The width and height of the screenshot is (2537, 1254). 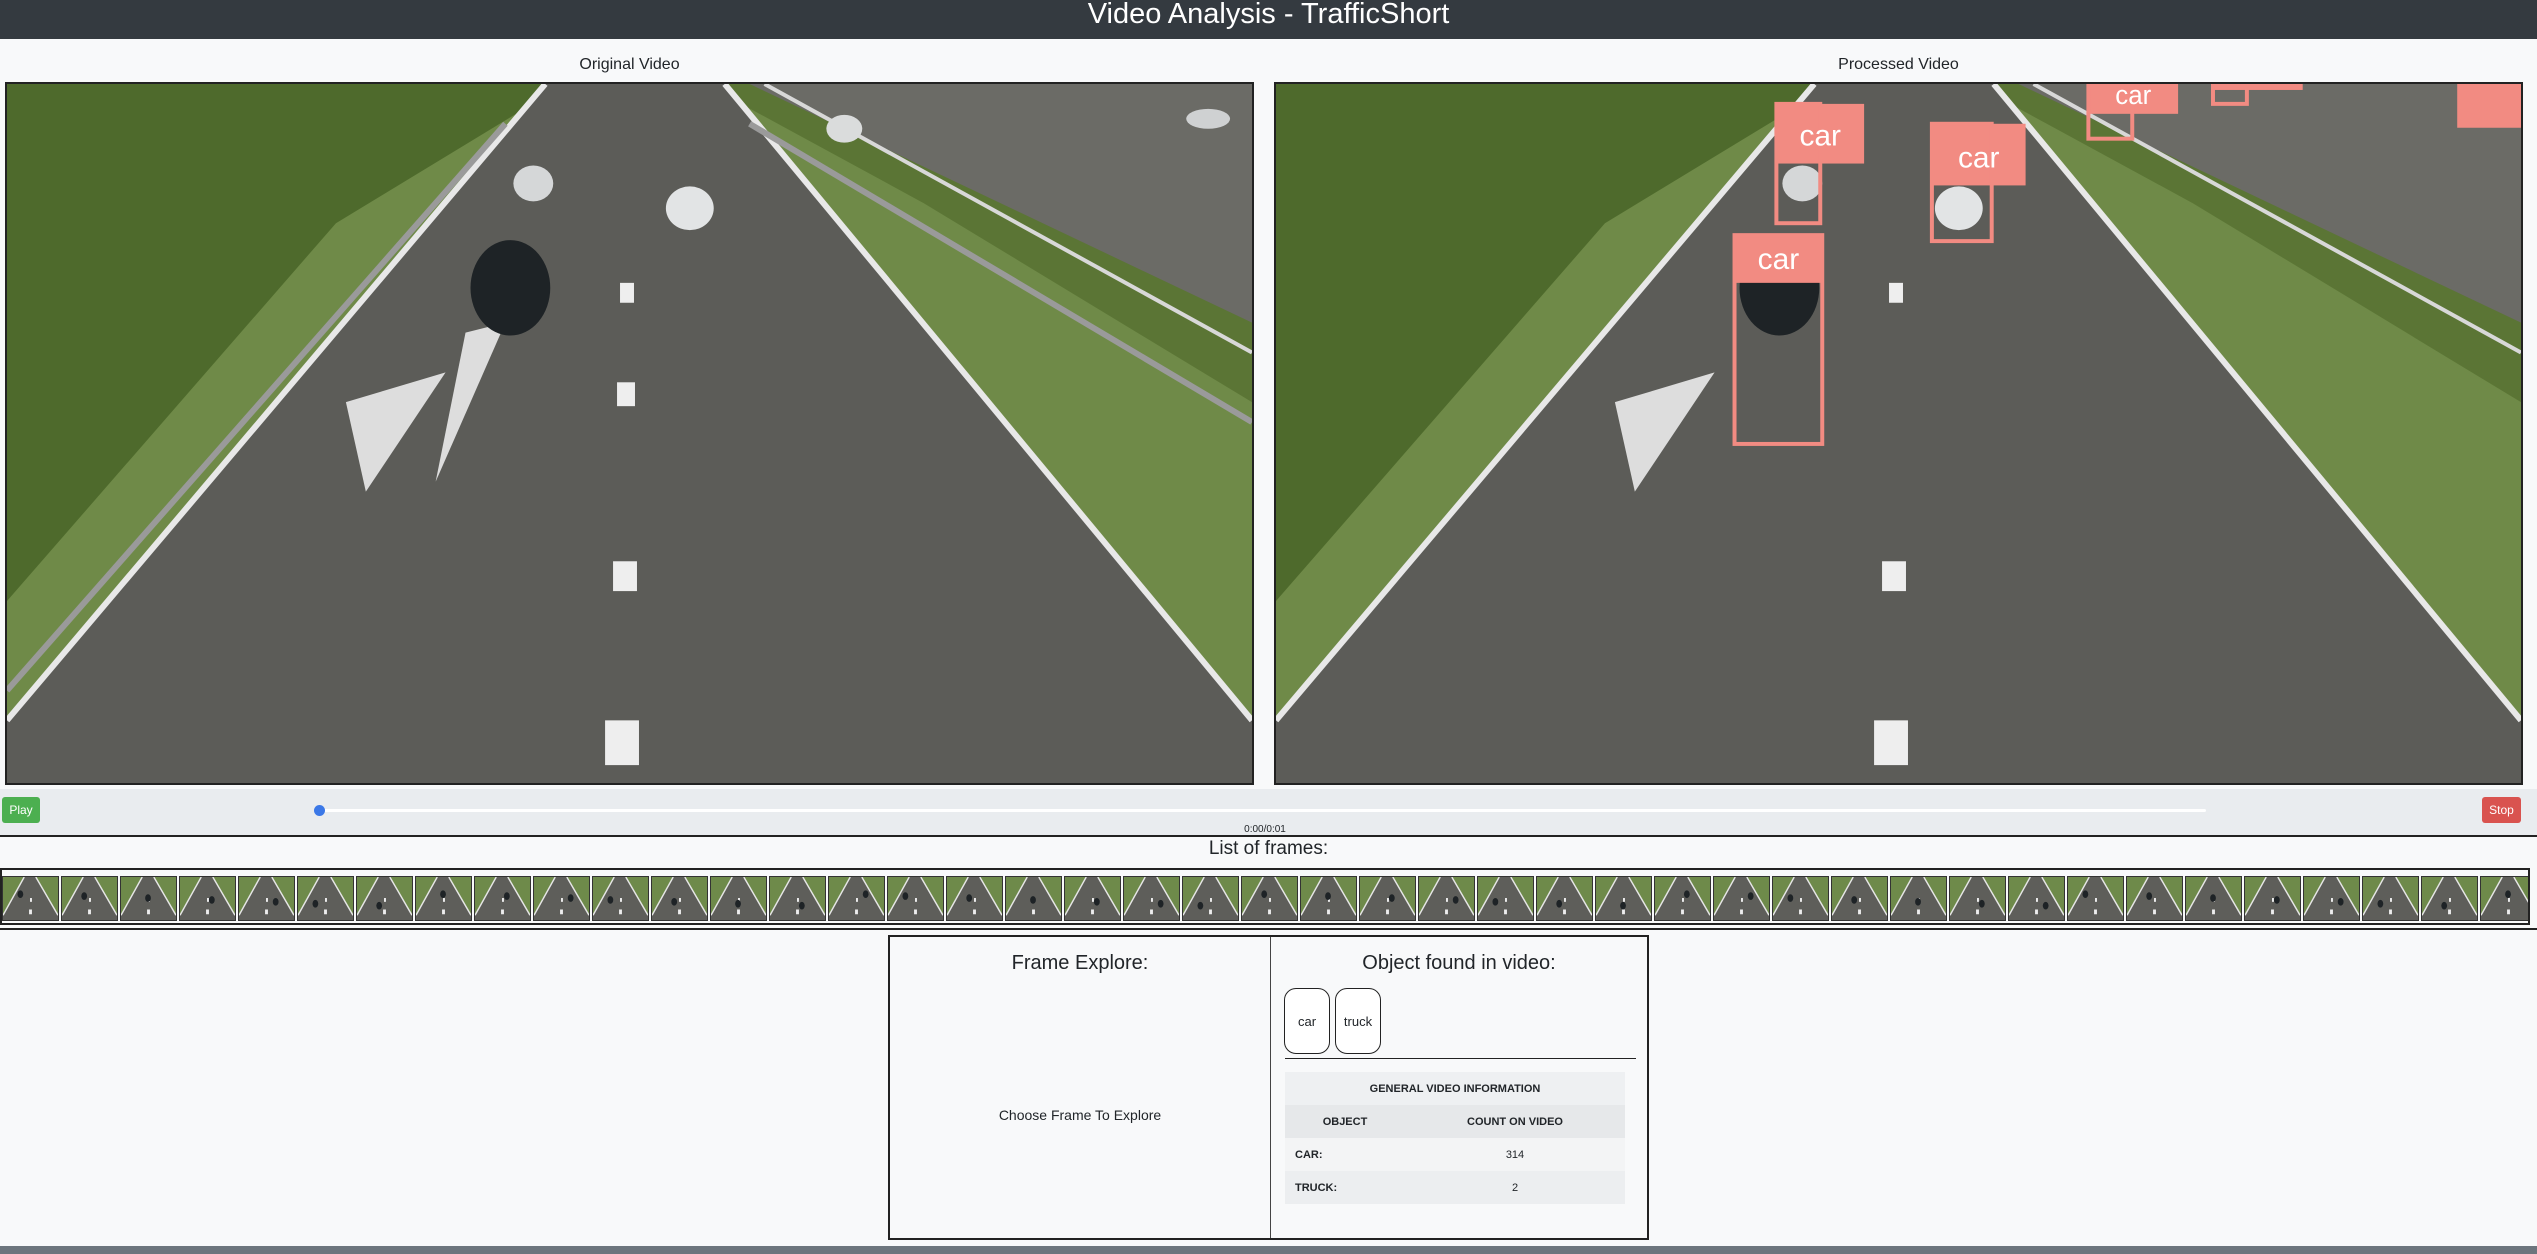 I want to click on play-button: Play, so click(x=21, y=810).